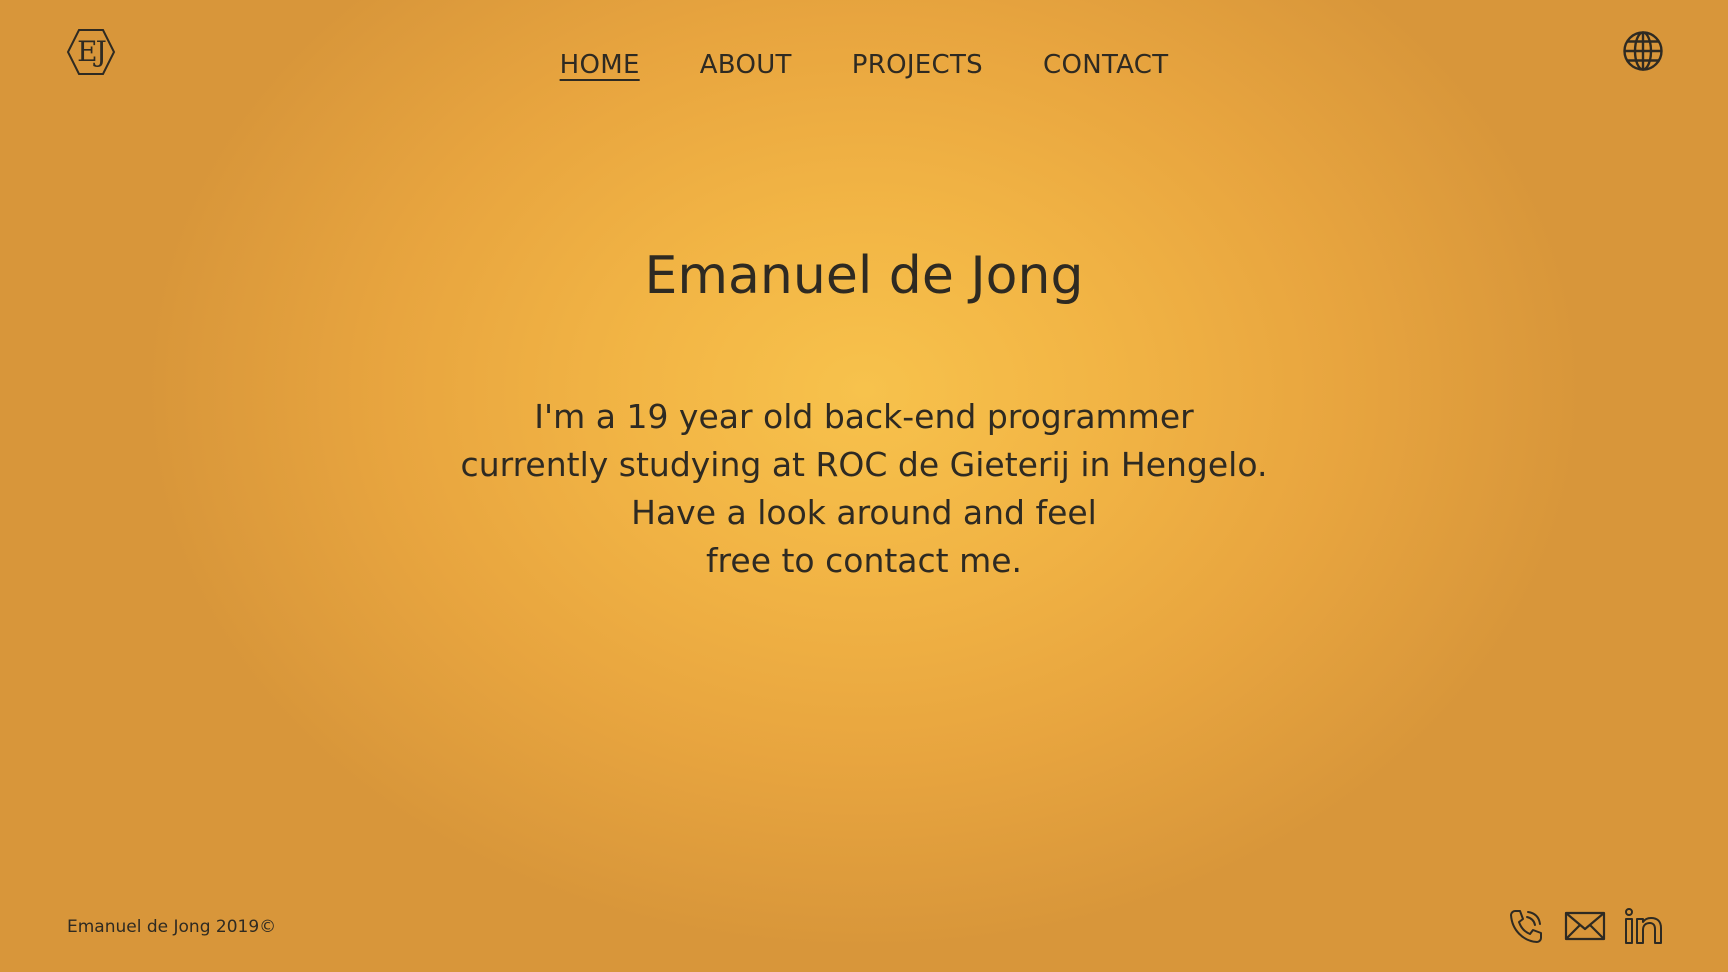 This screenshot has width=1728, height=972. What do you see at coordinates (172, 927) in the screenshot?
I see `footer-copyright: Emanuel de Jong 2019©` at bounding box center [172, 927].